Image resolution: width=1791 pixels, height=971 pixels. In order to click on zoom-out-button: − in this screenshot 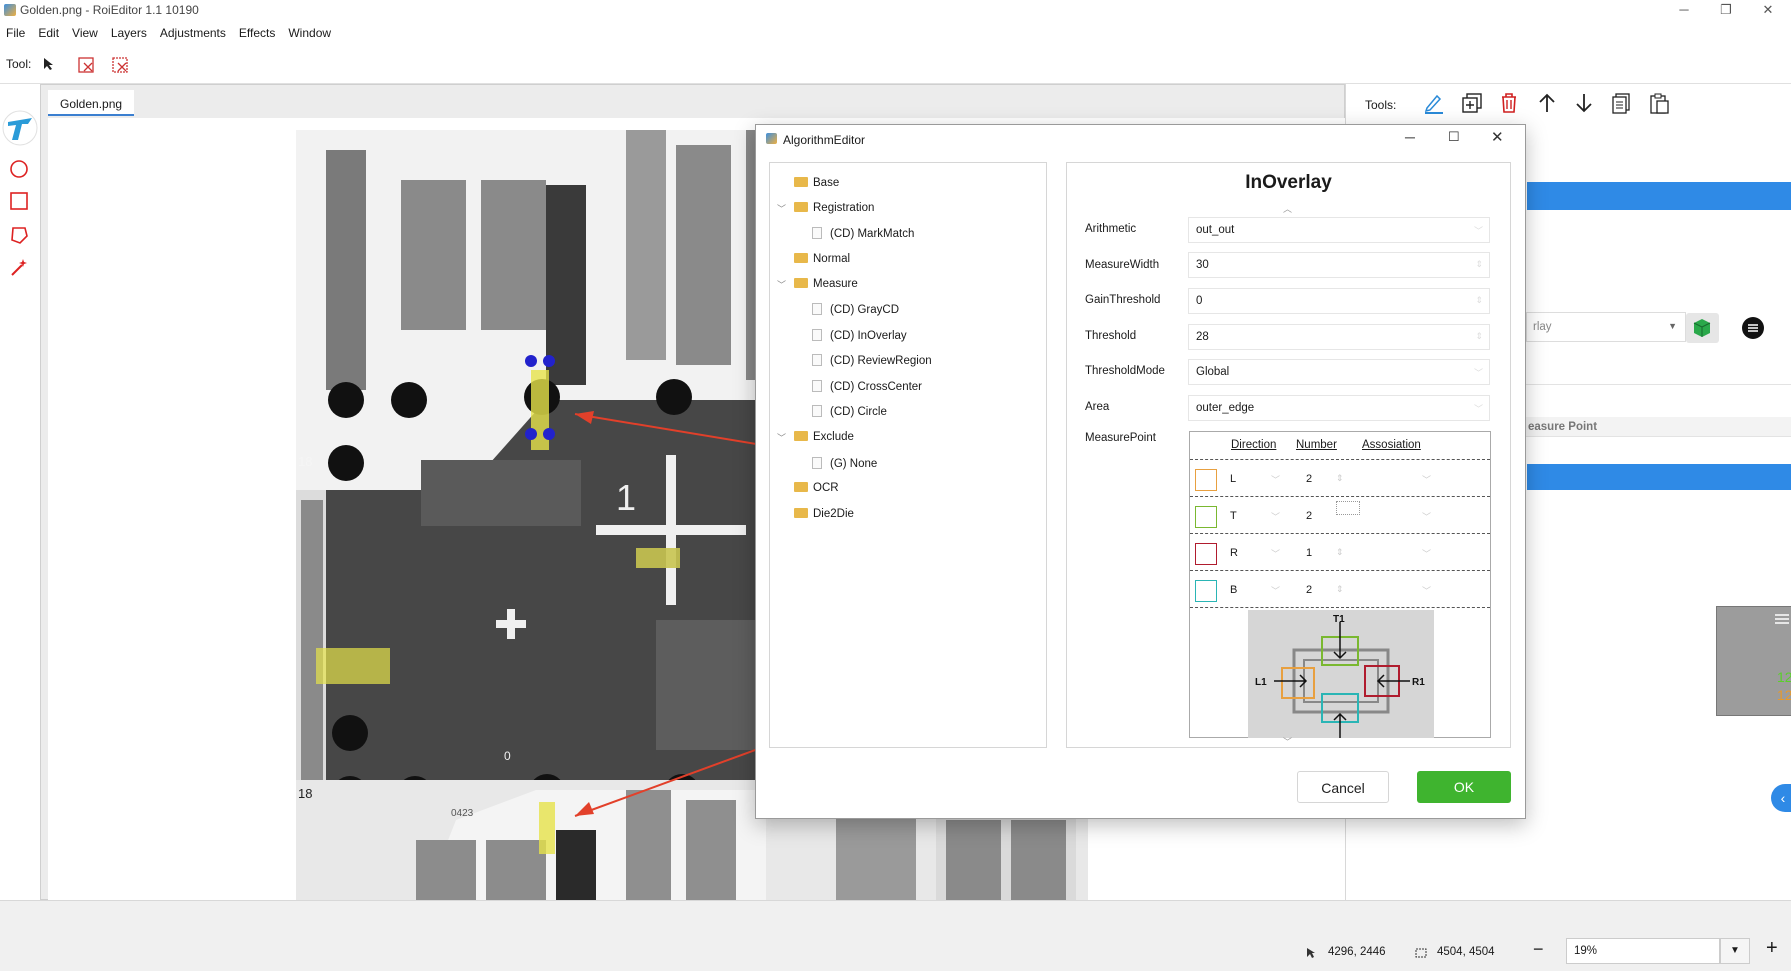, I will do `click(1538, 949)`.